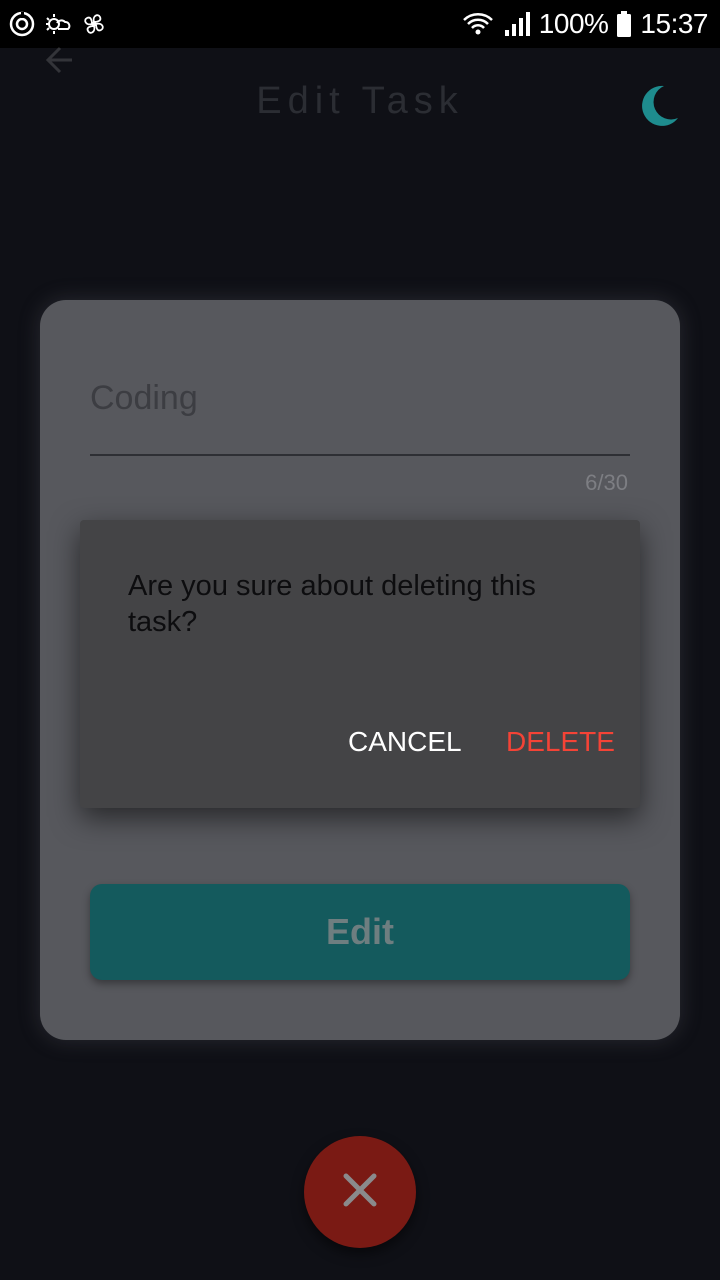 The image size is (720, 1280). I want to click on wifi-icon, so click(478, 24).